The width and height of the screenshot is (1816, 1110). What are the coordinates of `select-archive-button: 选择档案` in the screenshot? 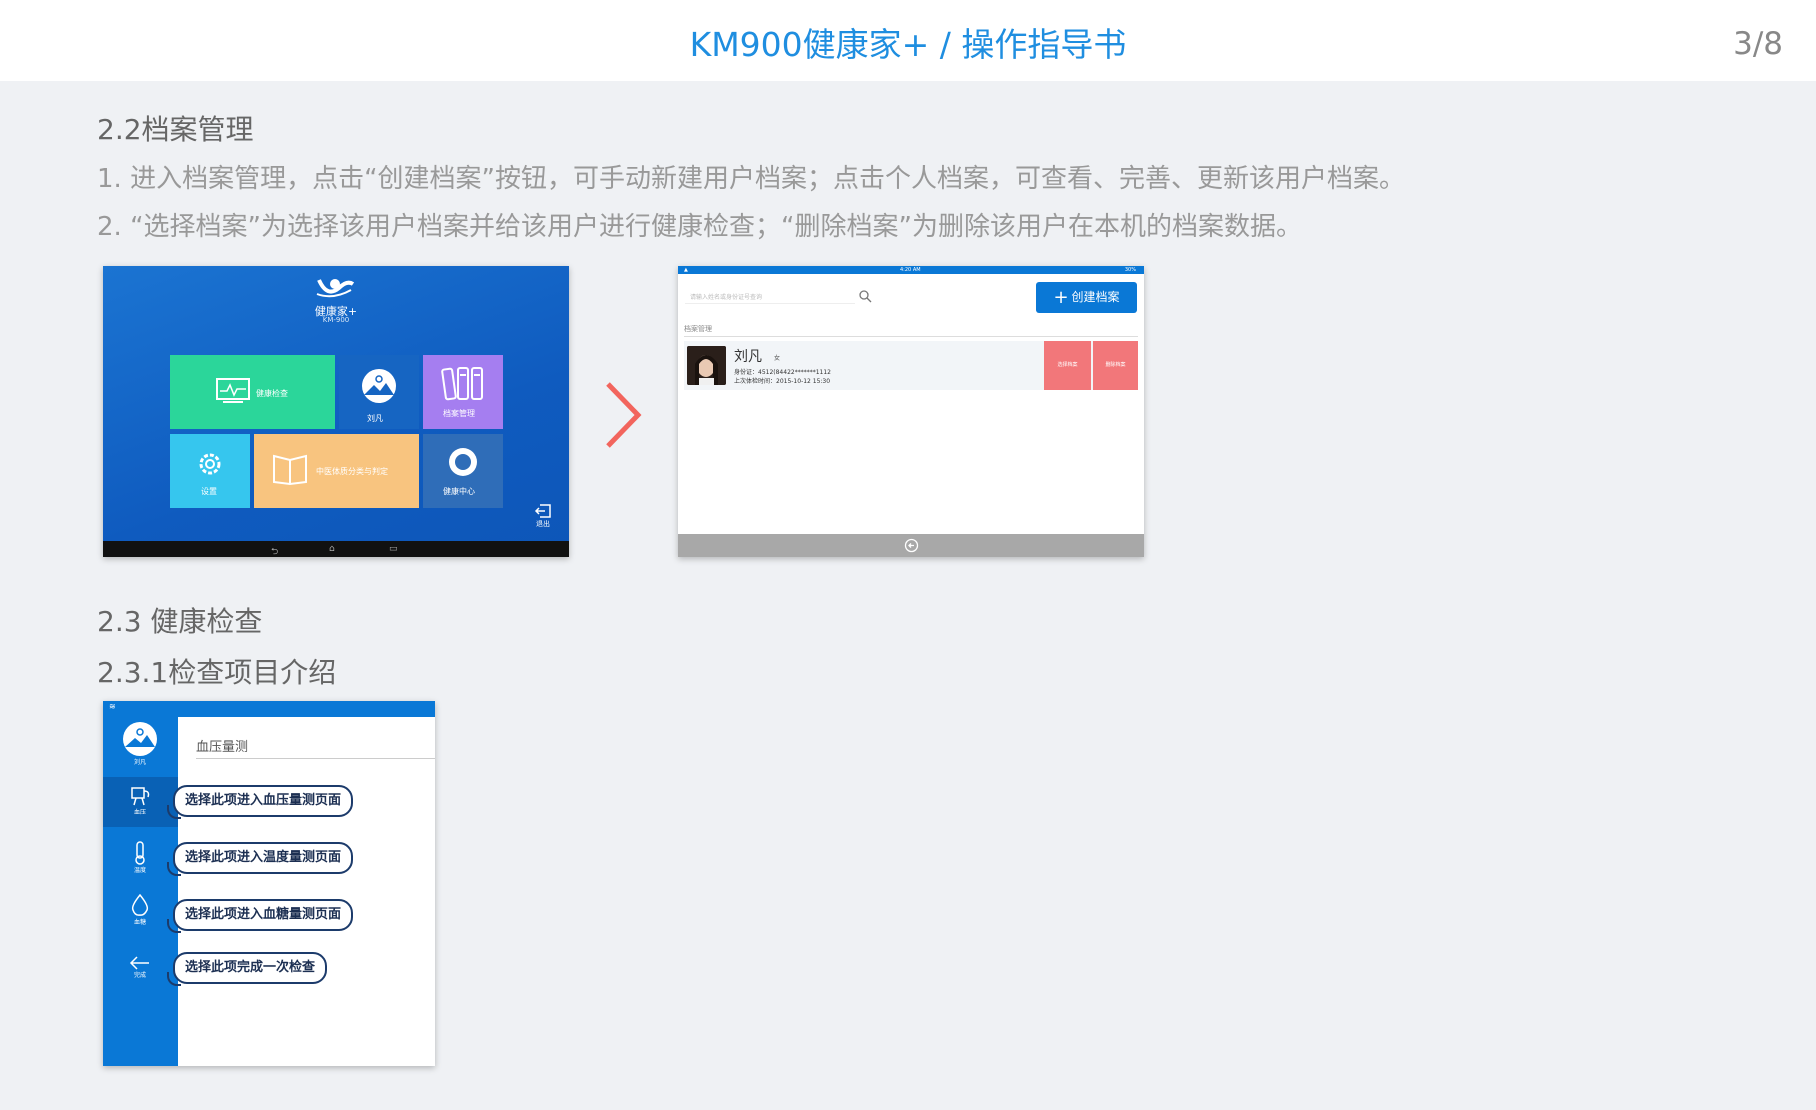 It's located at (1067, 365).